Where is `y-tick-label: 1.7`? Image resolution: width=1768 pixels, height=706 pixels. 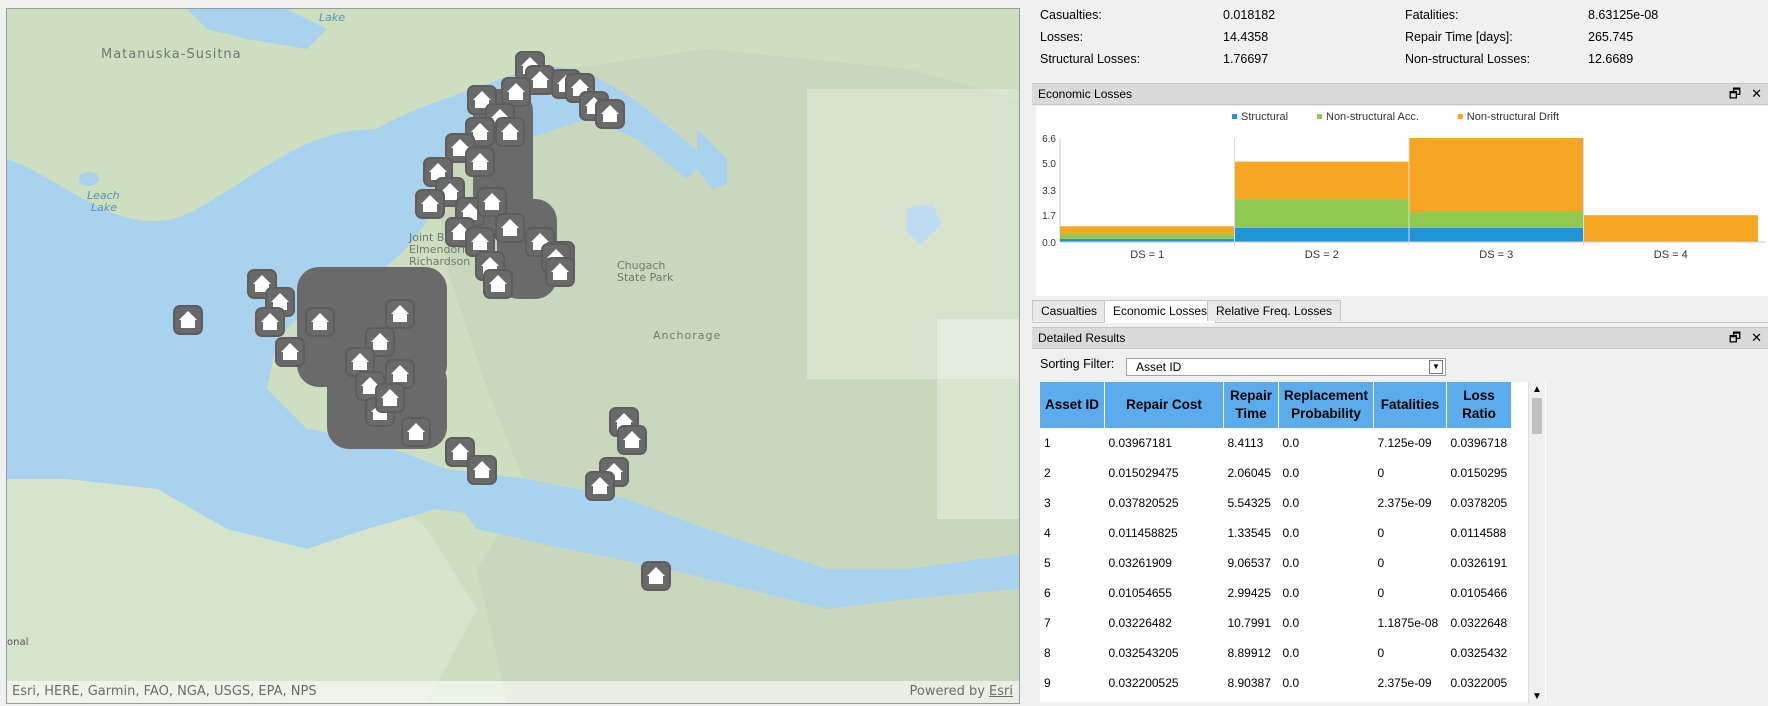
y-tick-label: 1.7 is located at coordinates (1049, 216).